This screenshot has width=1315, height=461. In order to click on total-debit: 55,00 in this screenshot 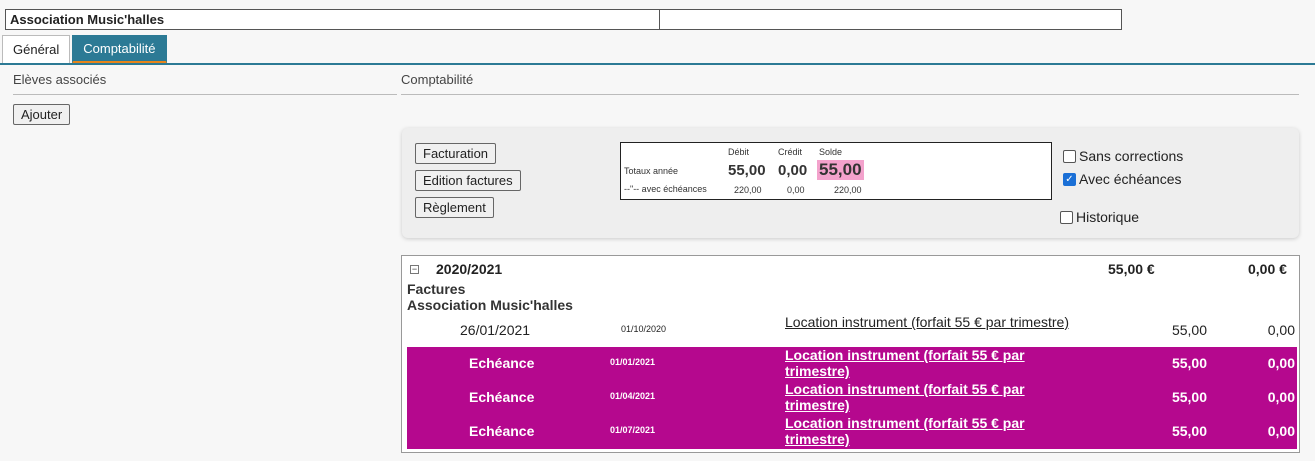, I will do `click(747, 170)`.